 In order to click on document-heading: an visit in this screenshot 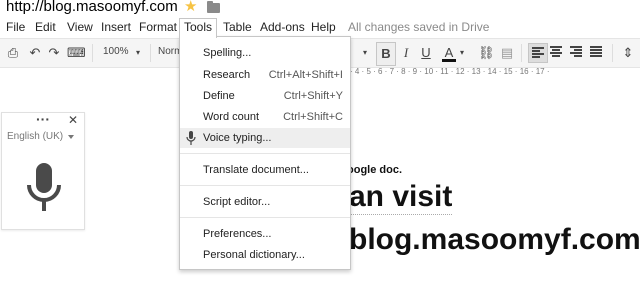, I will do `click(401, 197)`.